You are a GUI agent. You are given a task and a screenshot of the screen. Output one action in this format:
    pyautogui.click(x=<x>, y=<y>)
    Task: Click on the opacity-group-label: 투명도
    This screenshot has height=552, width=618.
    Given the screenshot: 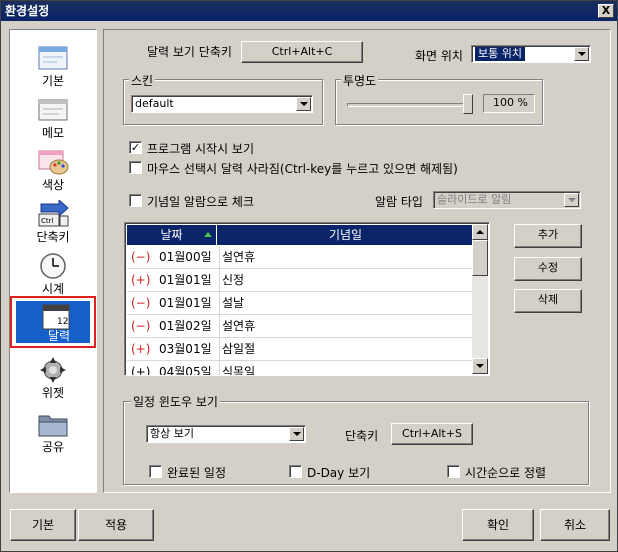 What is the action you would take?
    pyautogui.click(x=360, y=80)
    